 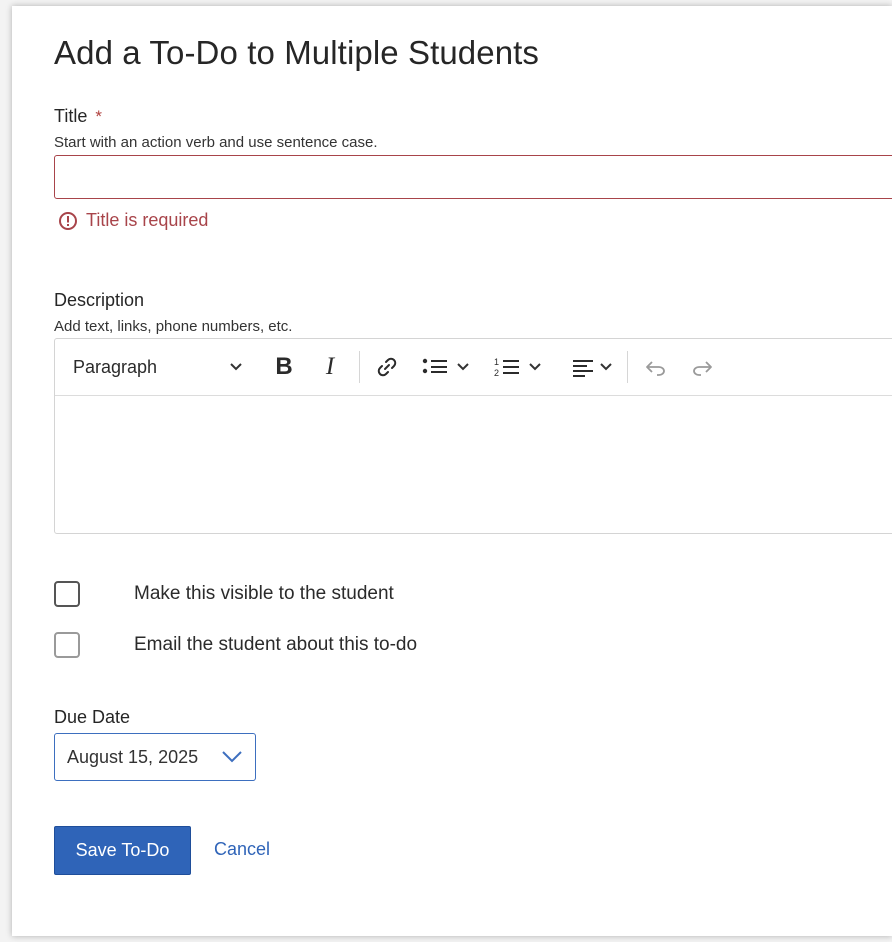 What do you see at coordinates (506, 367) in the screenshot?
I see `numbered-list-icon: 1 2` at bounding box center [506, 367].